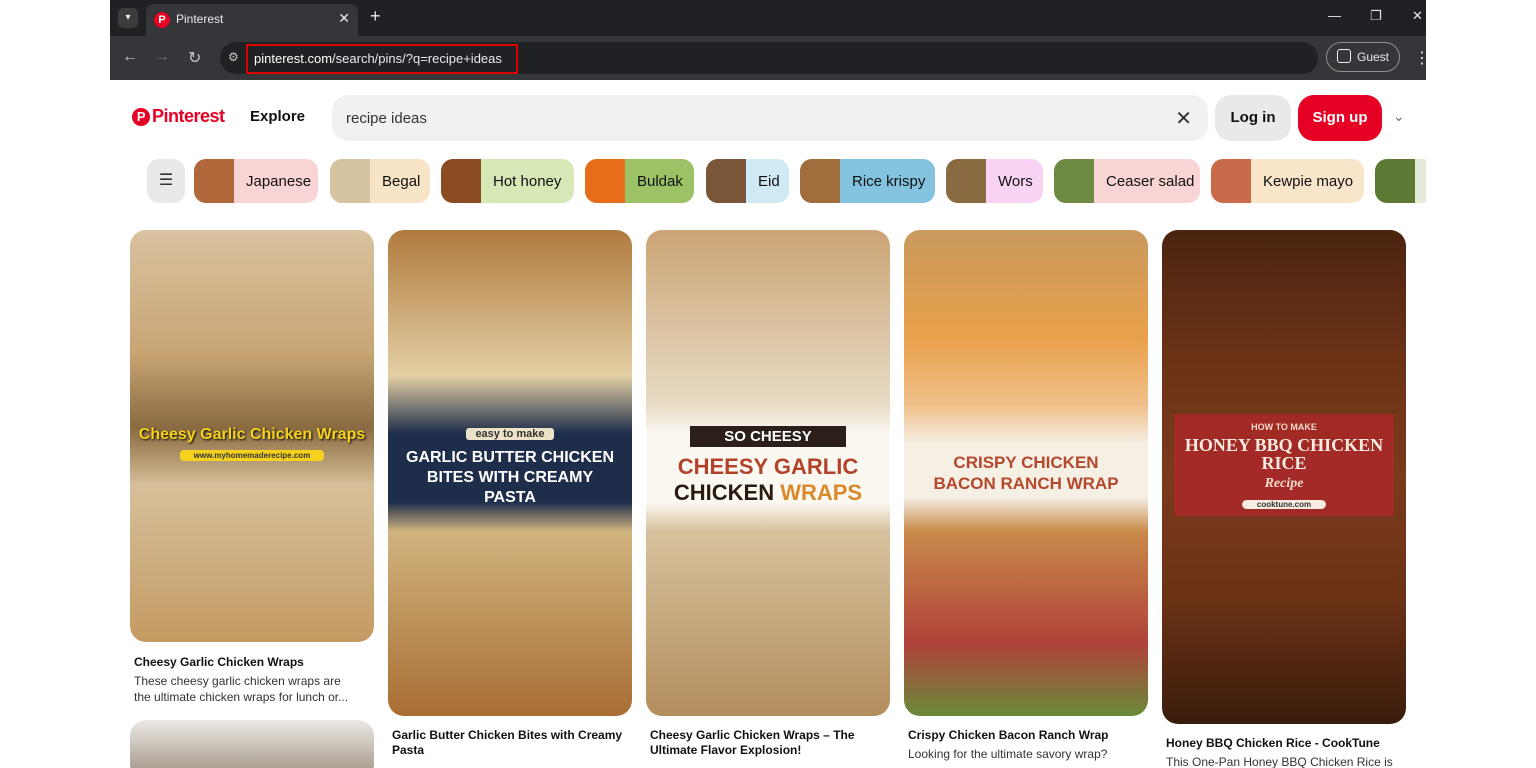 The image size is (1536, 768). Describe the element at coordinates (233, 57) in the screenshot. I see `site-info-icon: ⚙` at that location.